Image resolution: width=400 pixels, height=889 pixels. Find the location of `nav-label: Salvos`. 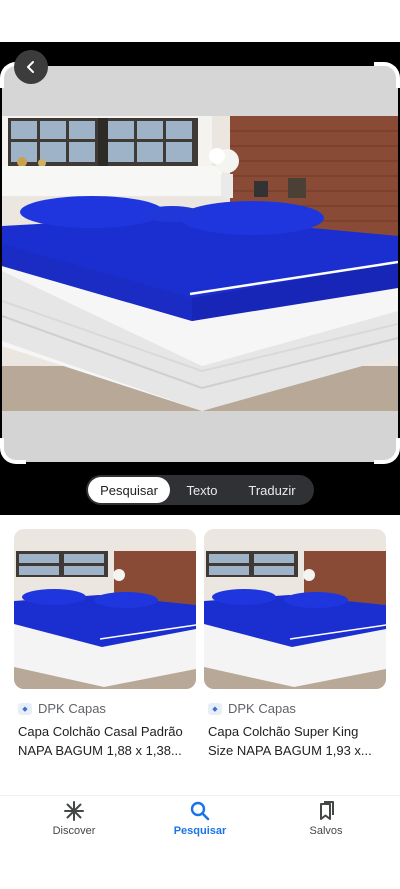

nav-label: Salvos is located at coordinates (326, 831).